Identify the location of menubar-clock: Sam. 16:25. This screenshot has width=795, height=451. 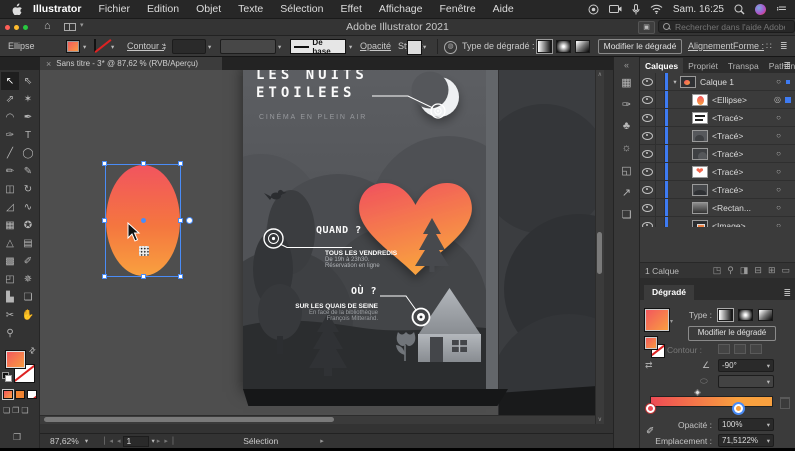
(698, 9).